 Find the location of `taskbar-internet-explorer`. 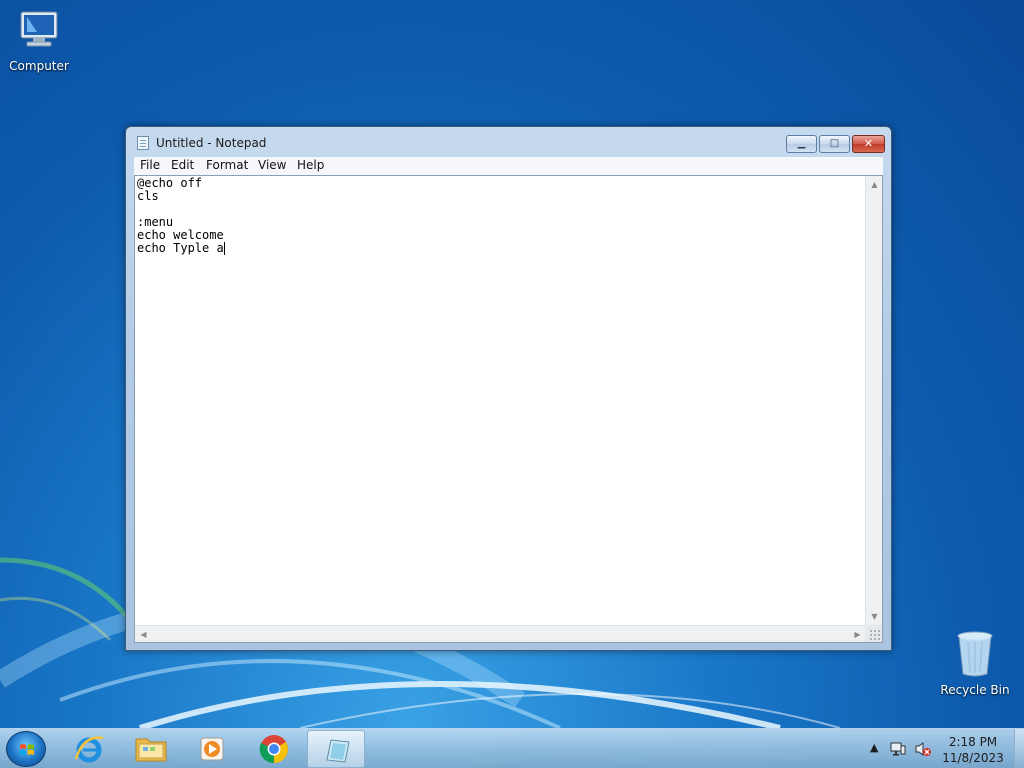

taskbar-internet-explorer is located at coordinates (89, 749).